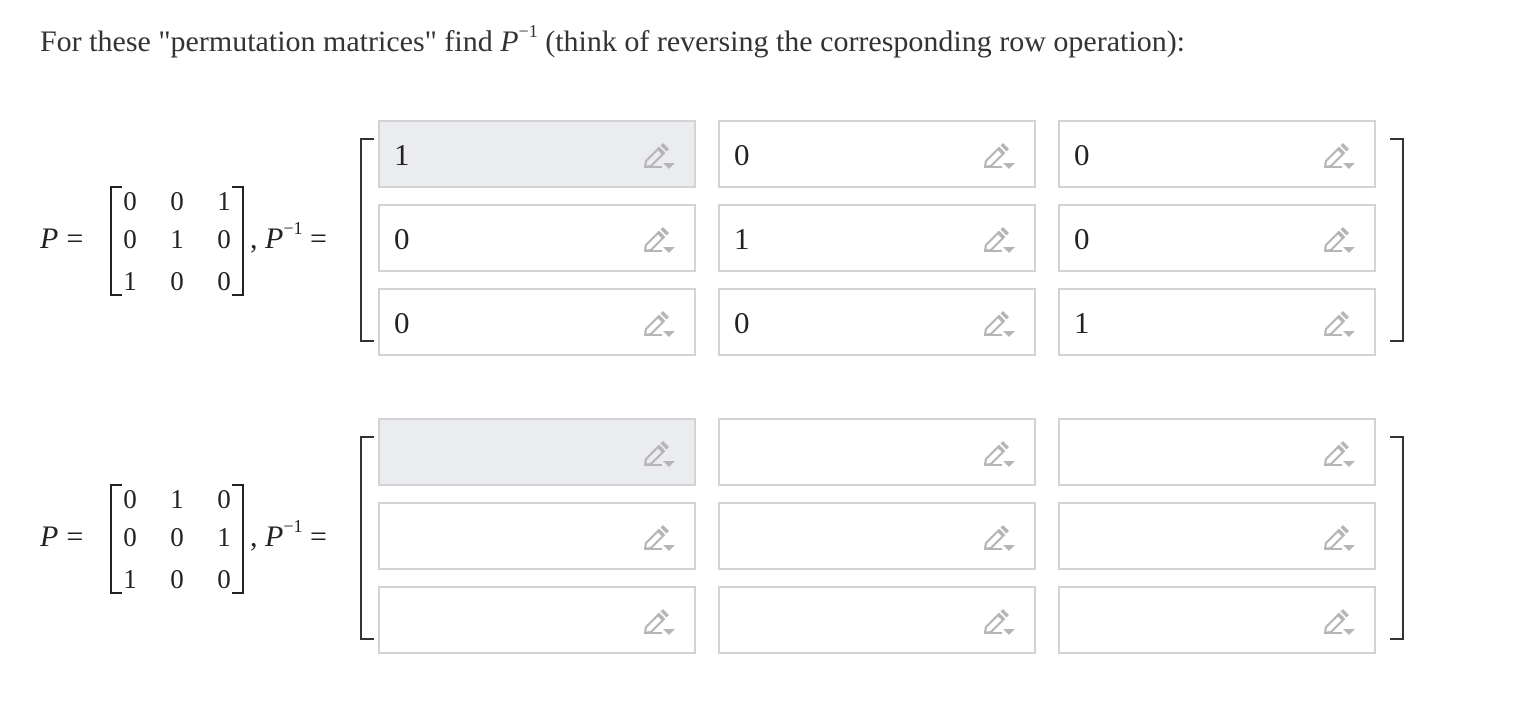 The image size is (1530, 720). I want to click on answer-input-r1c2, so click(877, 452).